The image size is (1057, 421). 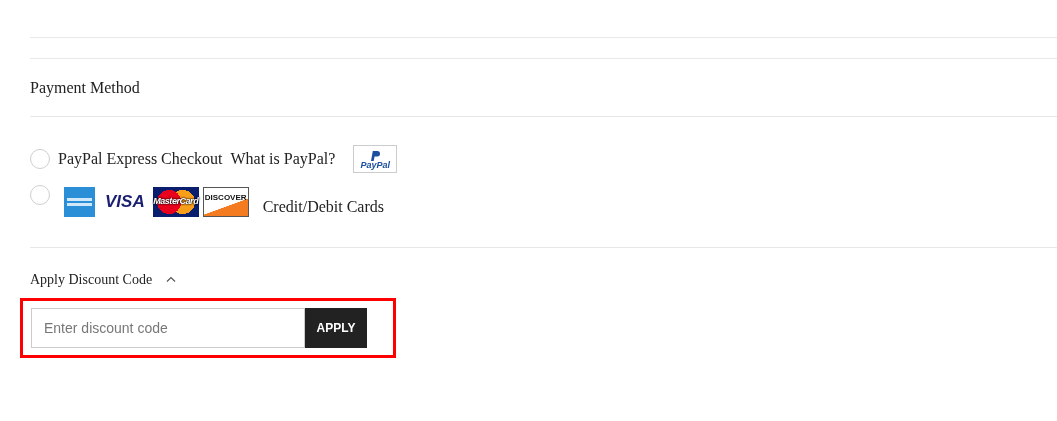 I want to click on option-label: PayPal Express Checkout, so click(x=140, y=159).